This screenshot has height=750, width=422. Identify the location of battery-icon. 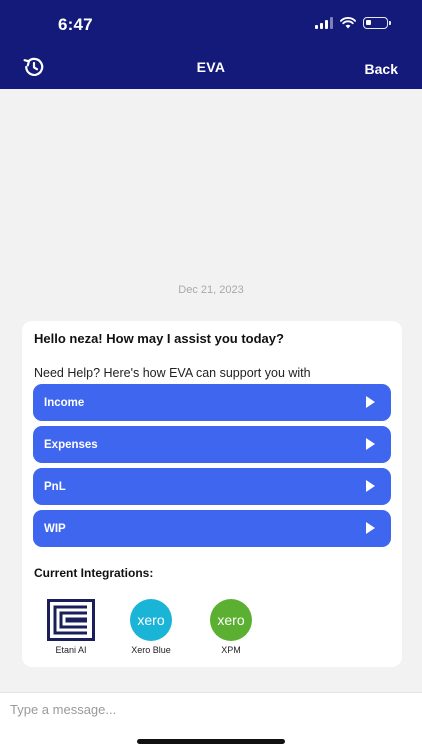
(377, 23).